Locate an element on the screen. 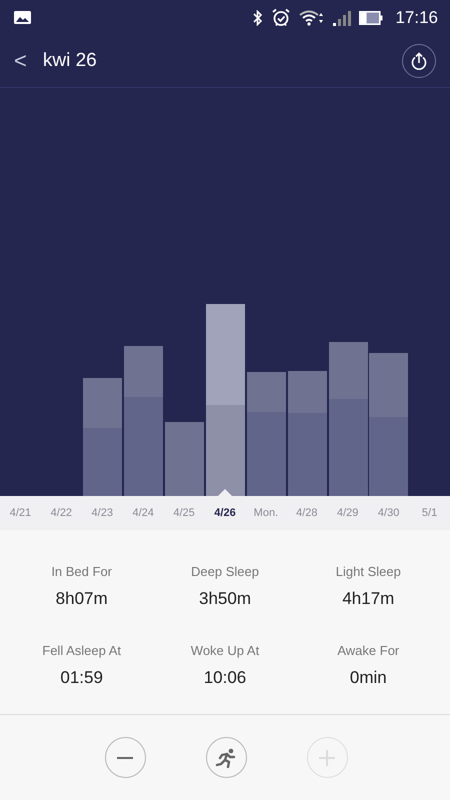 This screenshot has height=800, width=450. date-tab: 4/30 is located at coordinates (389, 513).